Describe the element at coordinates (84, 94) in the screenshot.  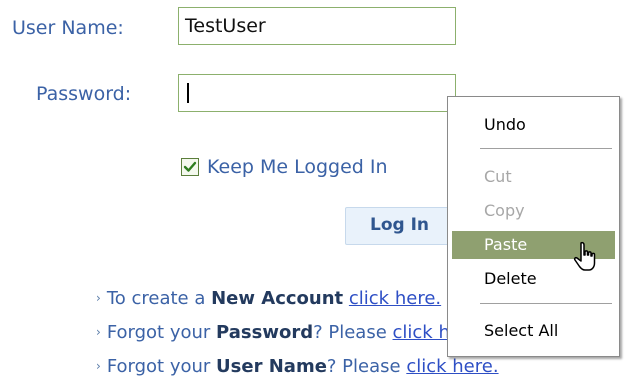
I see `password-label: Password:` at that location.